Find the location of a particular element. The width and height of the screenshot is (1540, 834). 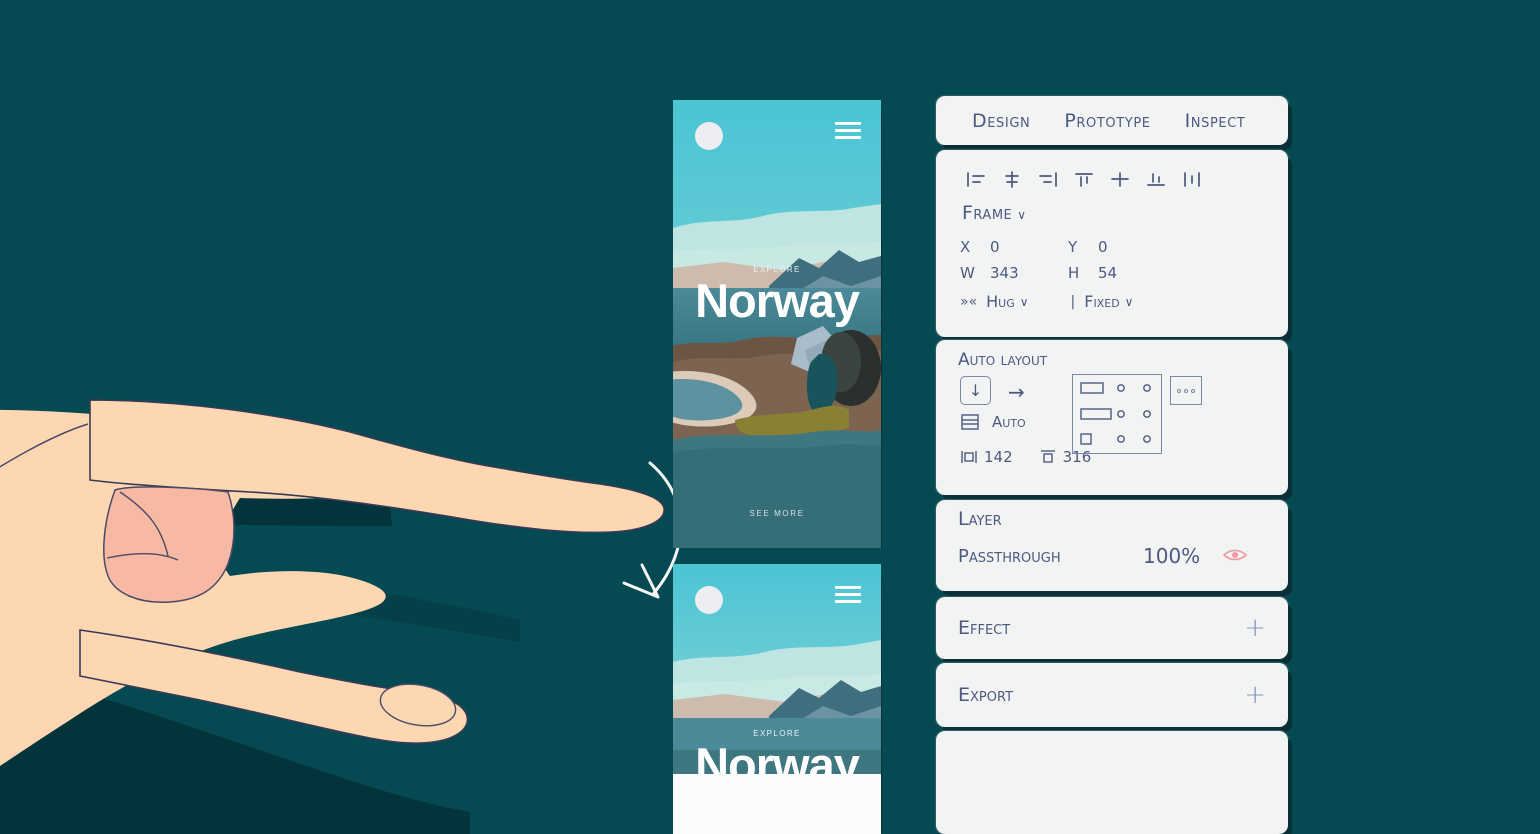

add-export-button: + is located at coordinates (1255, 695).